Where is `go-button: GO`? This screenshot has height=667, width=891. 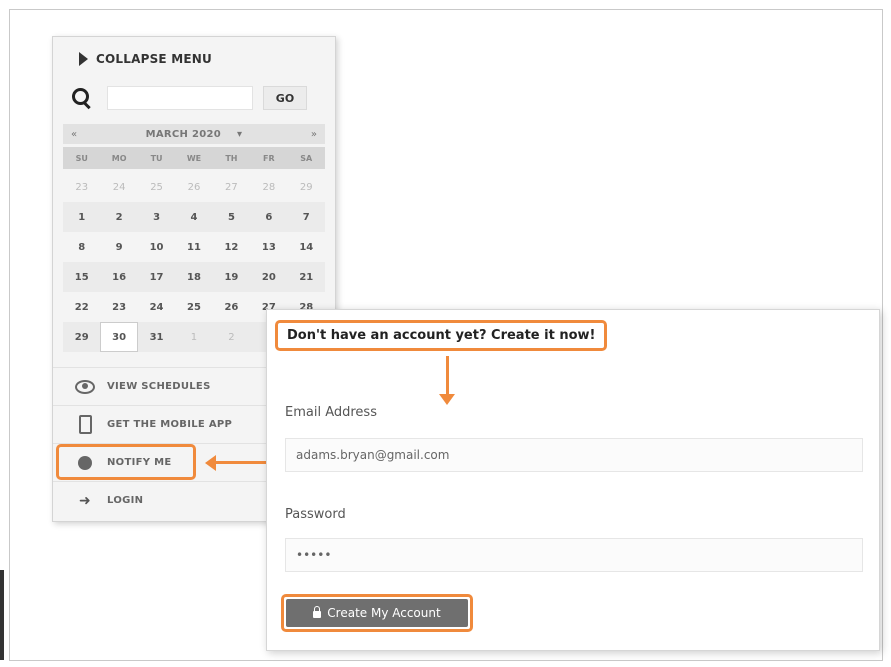
go-button: GO is located at coordinates (285, 98).